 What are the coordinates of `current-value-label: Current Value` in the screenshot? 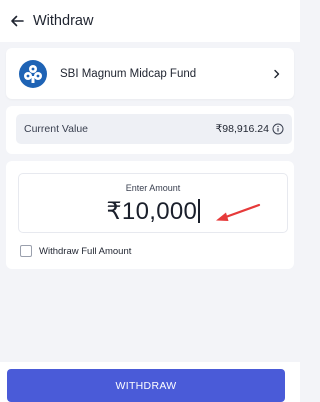 It's located at (56, 129).